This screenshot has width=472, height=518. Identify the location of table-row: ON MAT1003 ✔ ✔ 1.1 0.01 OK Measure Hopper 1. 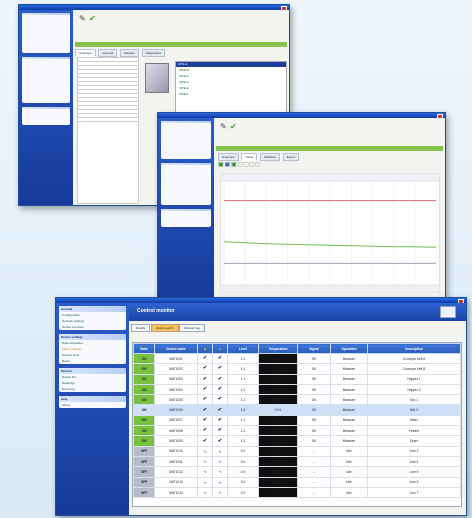
(297, 379).